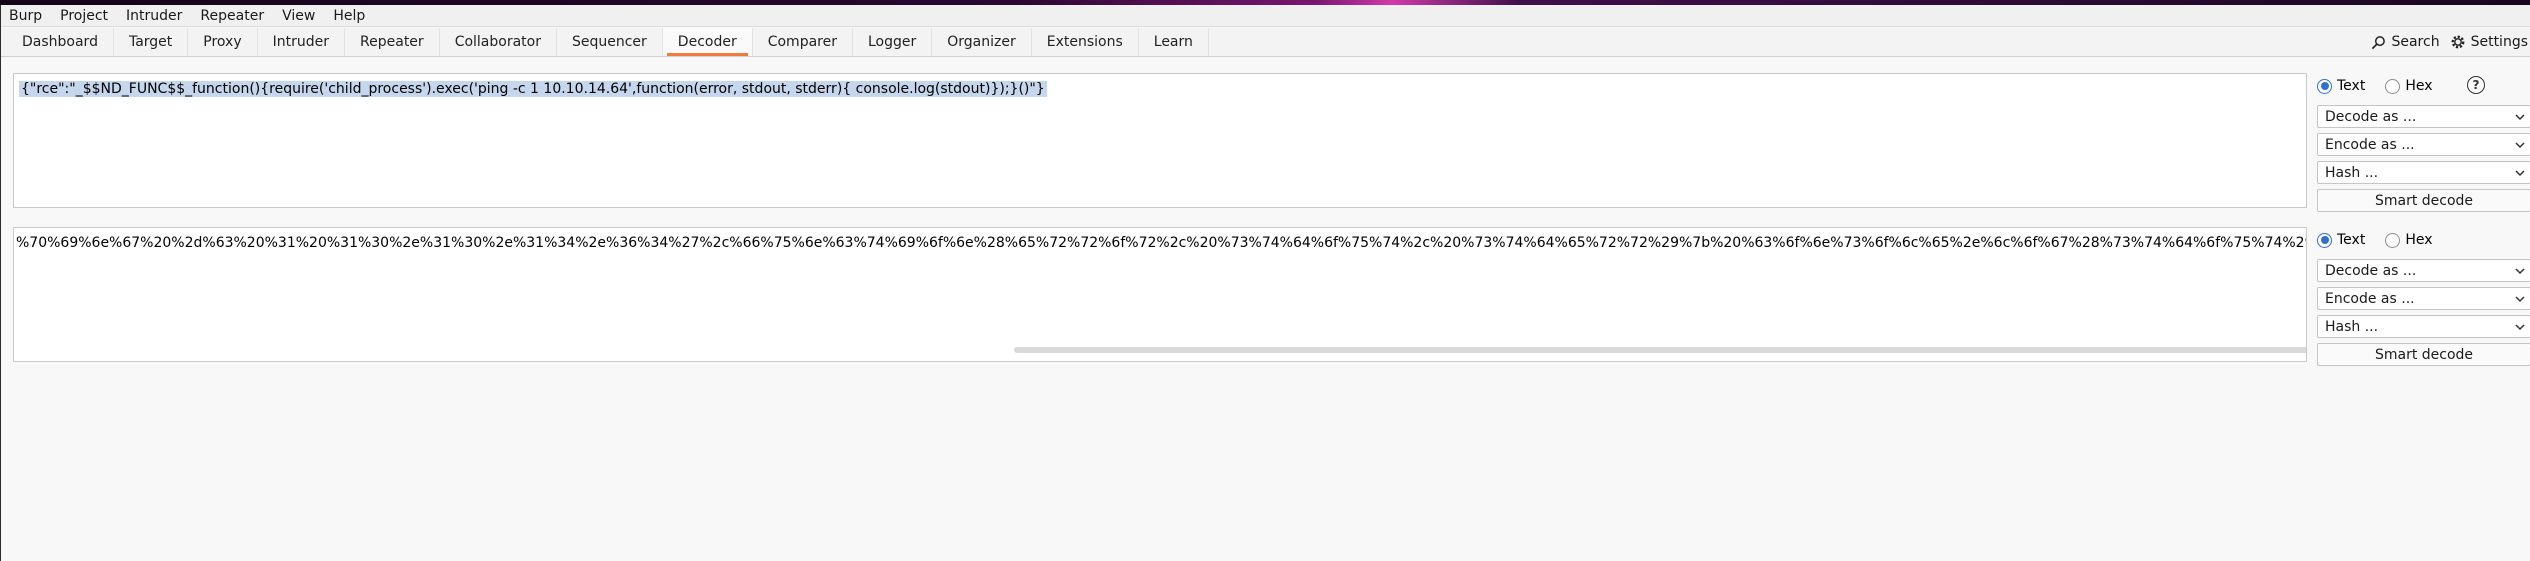  Describe the element at coordinates (498, 42) in the screenshot. I see `tab-collaborator: Collaborator` at that location.